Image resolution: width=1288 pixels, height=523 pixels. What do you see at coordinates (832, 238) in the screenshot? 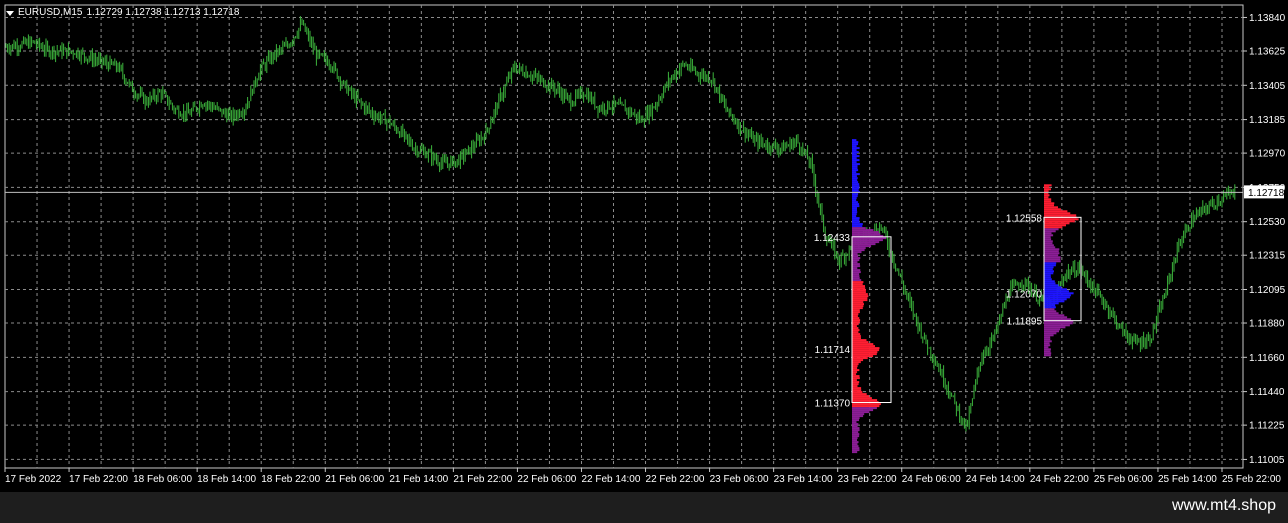
I see `profile-level-label: 1.12433` at bounding box center [832, 238].